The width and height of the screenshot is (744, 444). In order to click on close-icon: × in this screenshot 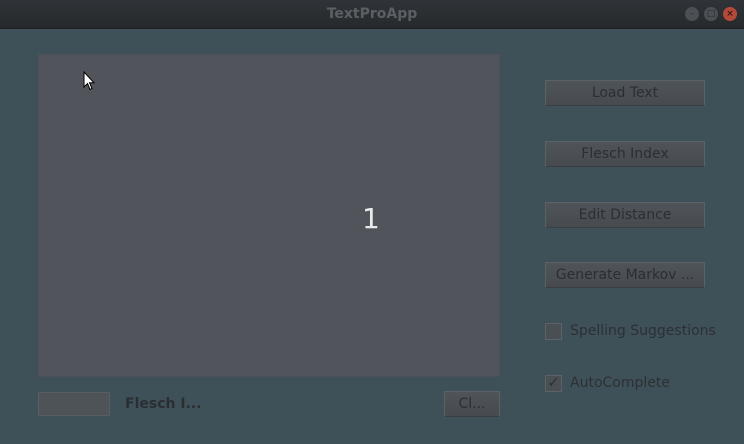, I will do `click(730, 14)`.